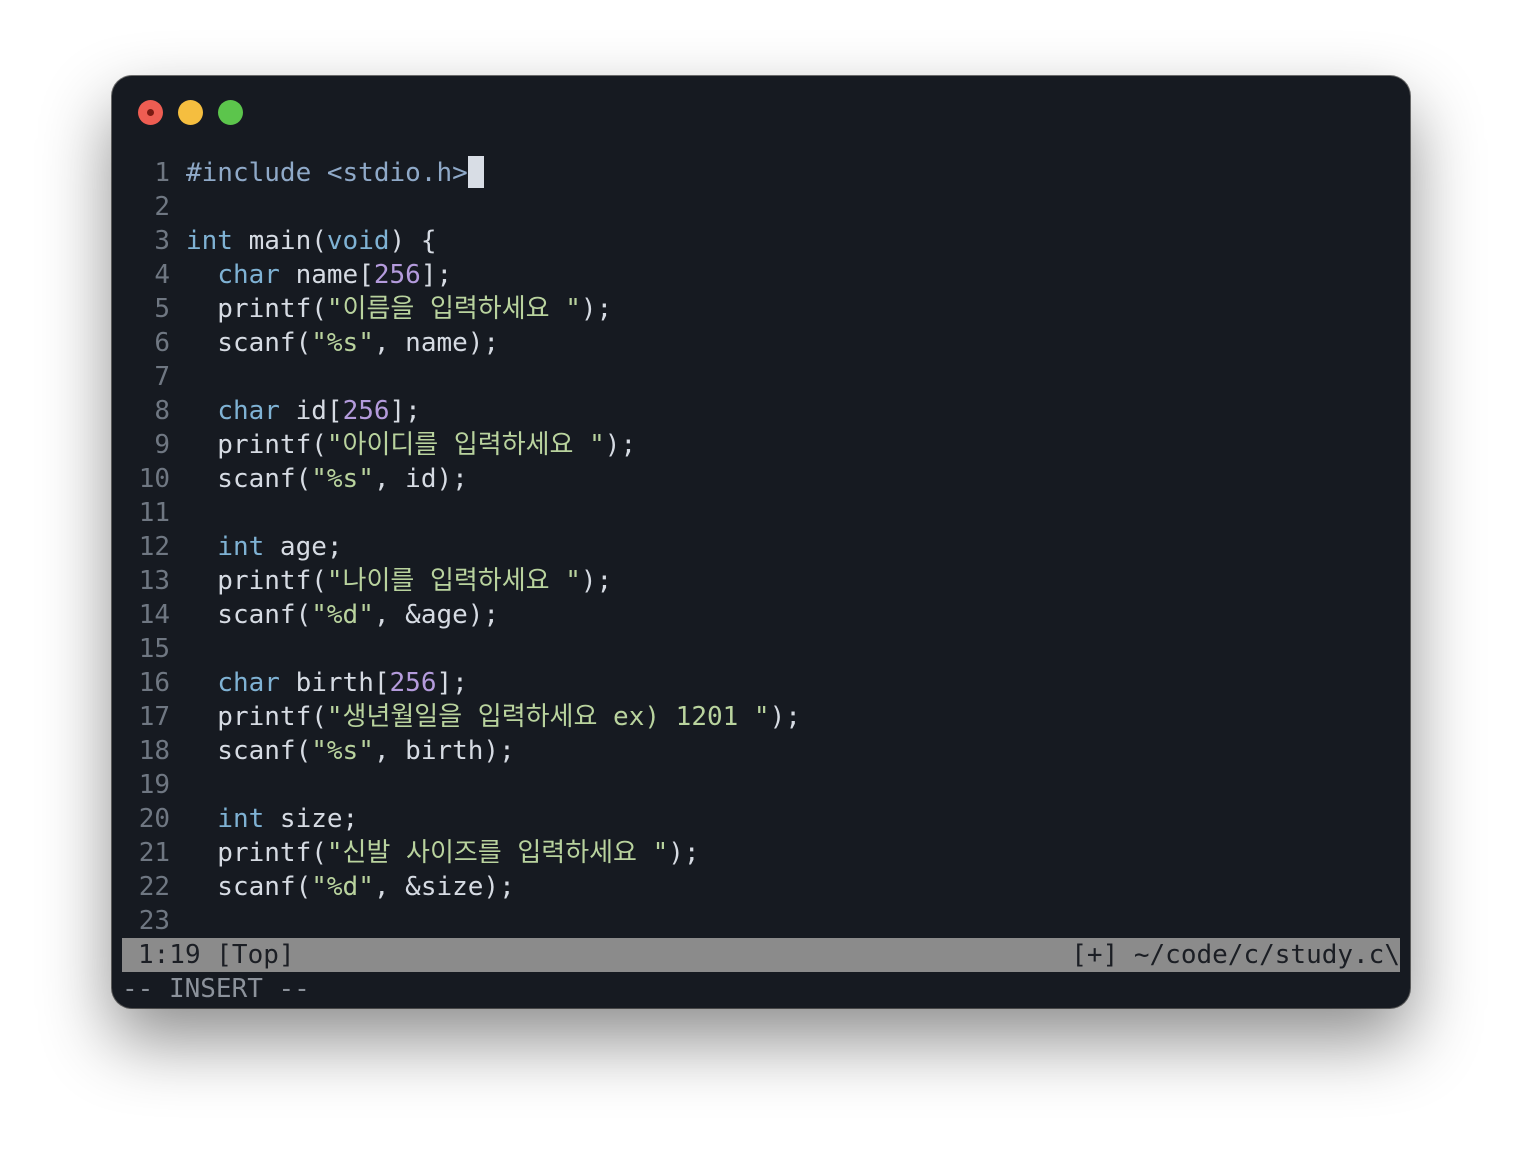 Image resolution: width=1524 pixels, height=1158 pixels. I want to click on code-line: 20 int size;, so click(761, 819).